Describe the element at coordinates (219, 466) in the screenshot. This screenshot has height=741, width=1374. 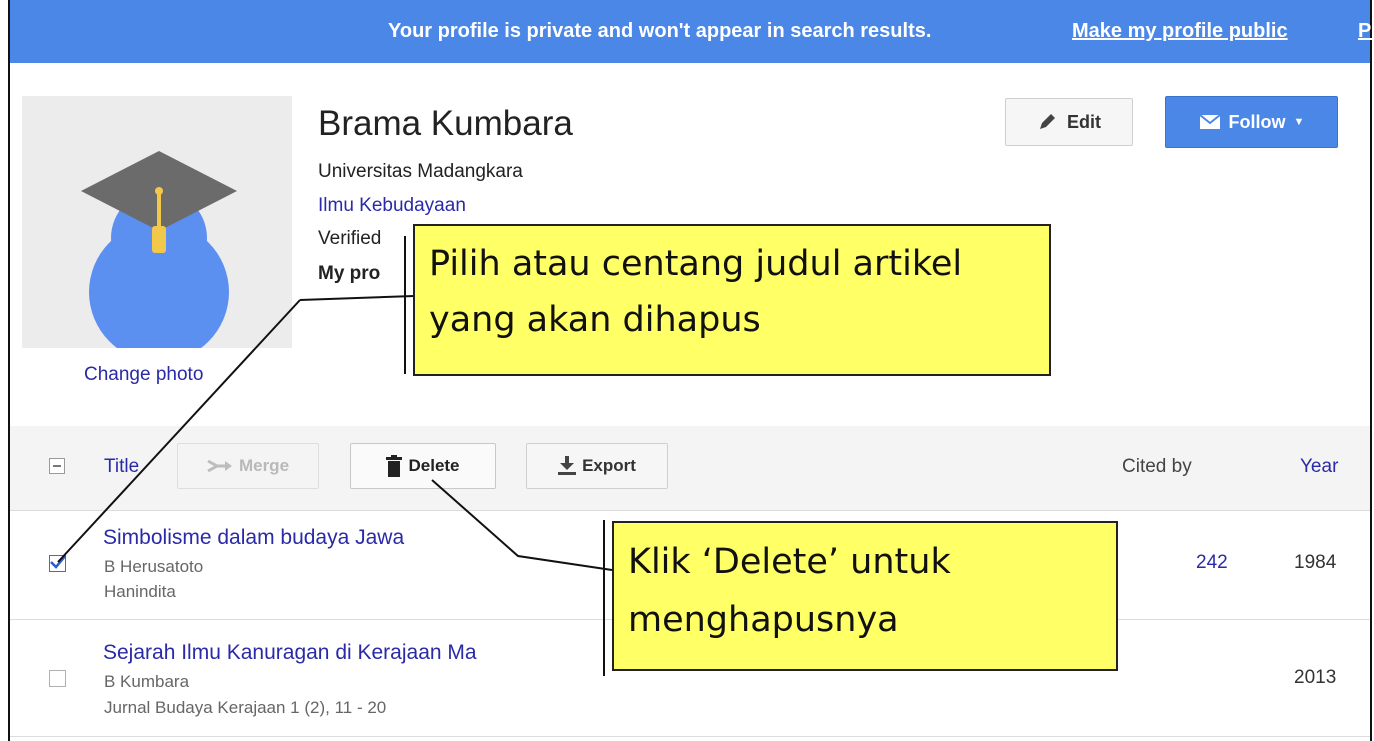
I see `merge-arrow-icon` at that location.